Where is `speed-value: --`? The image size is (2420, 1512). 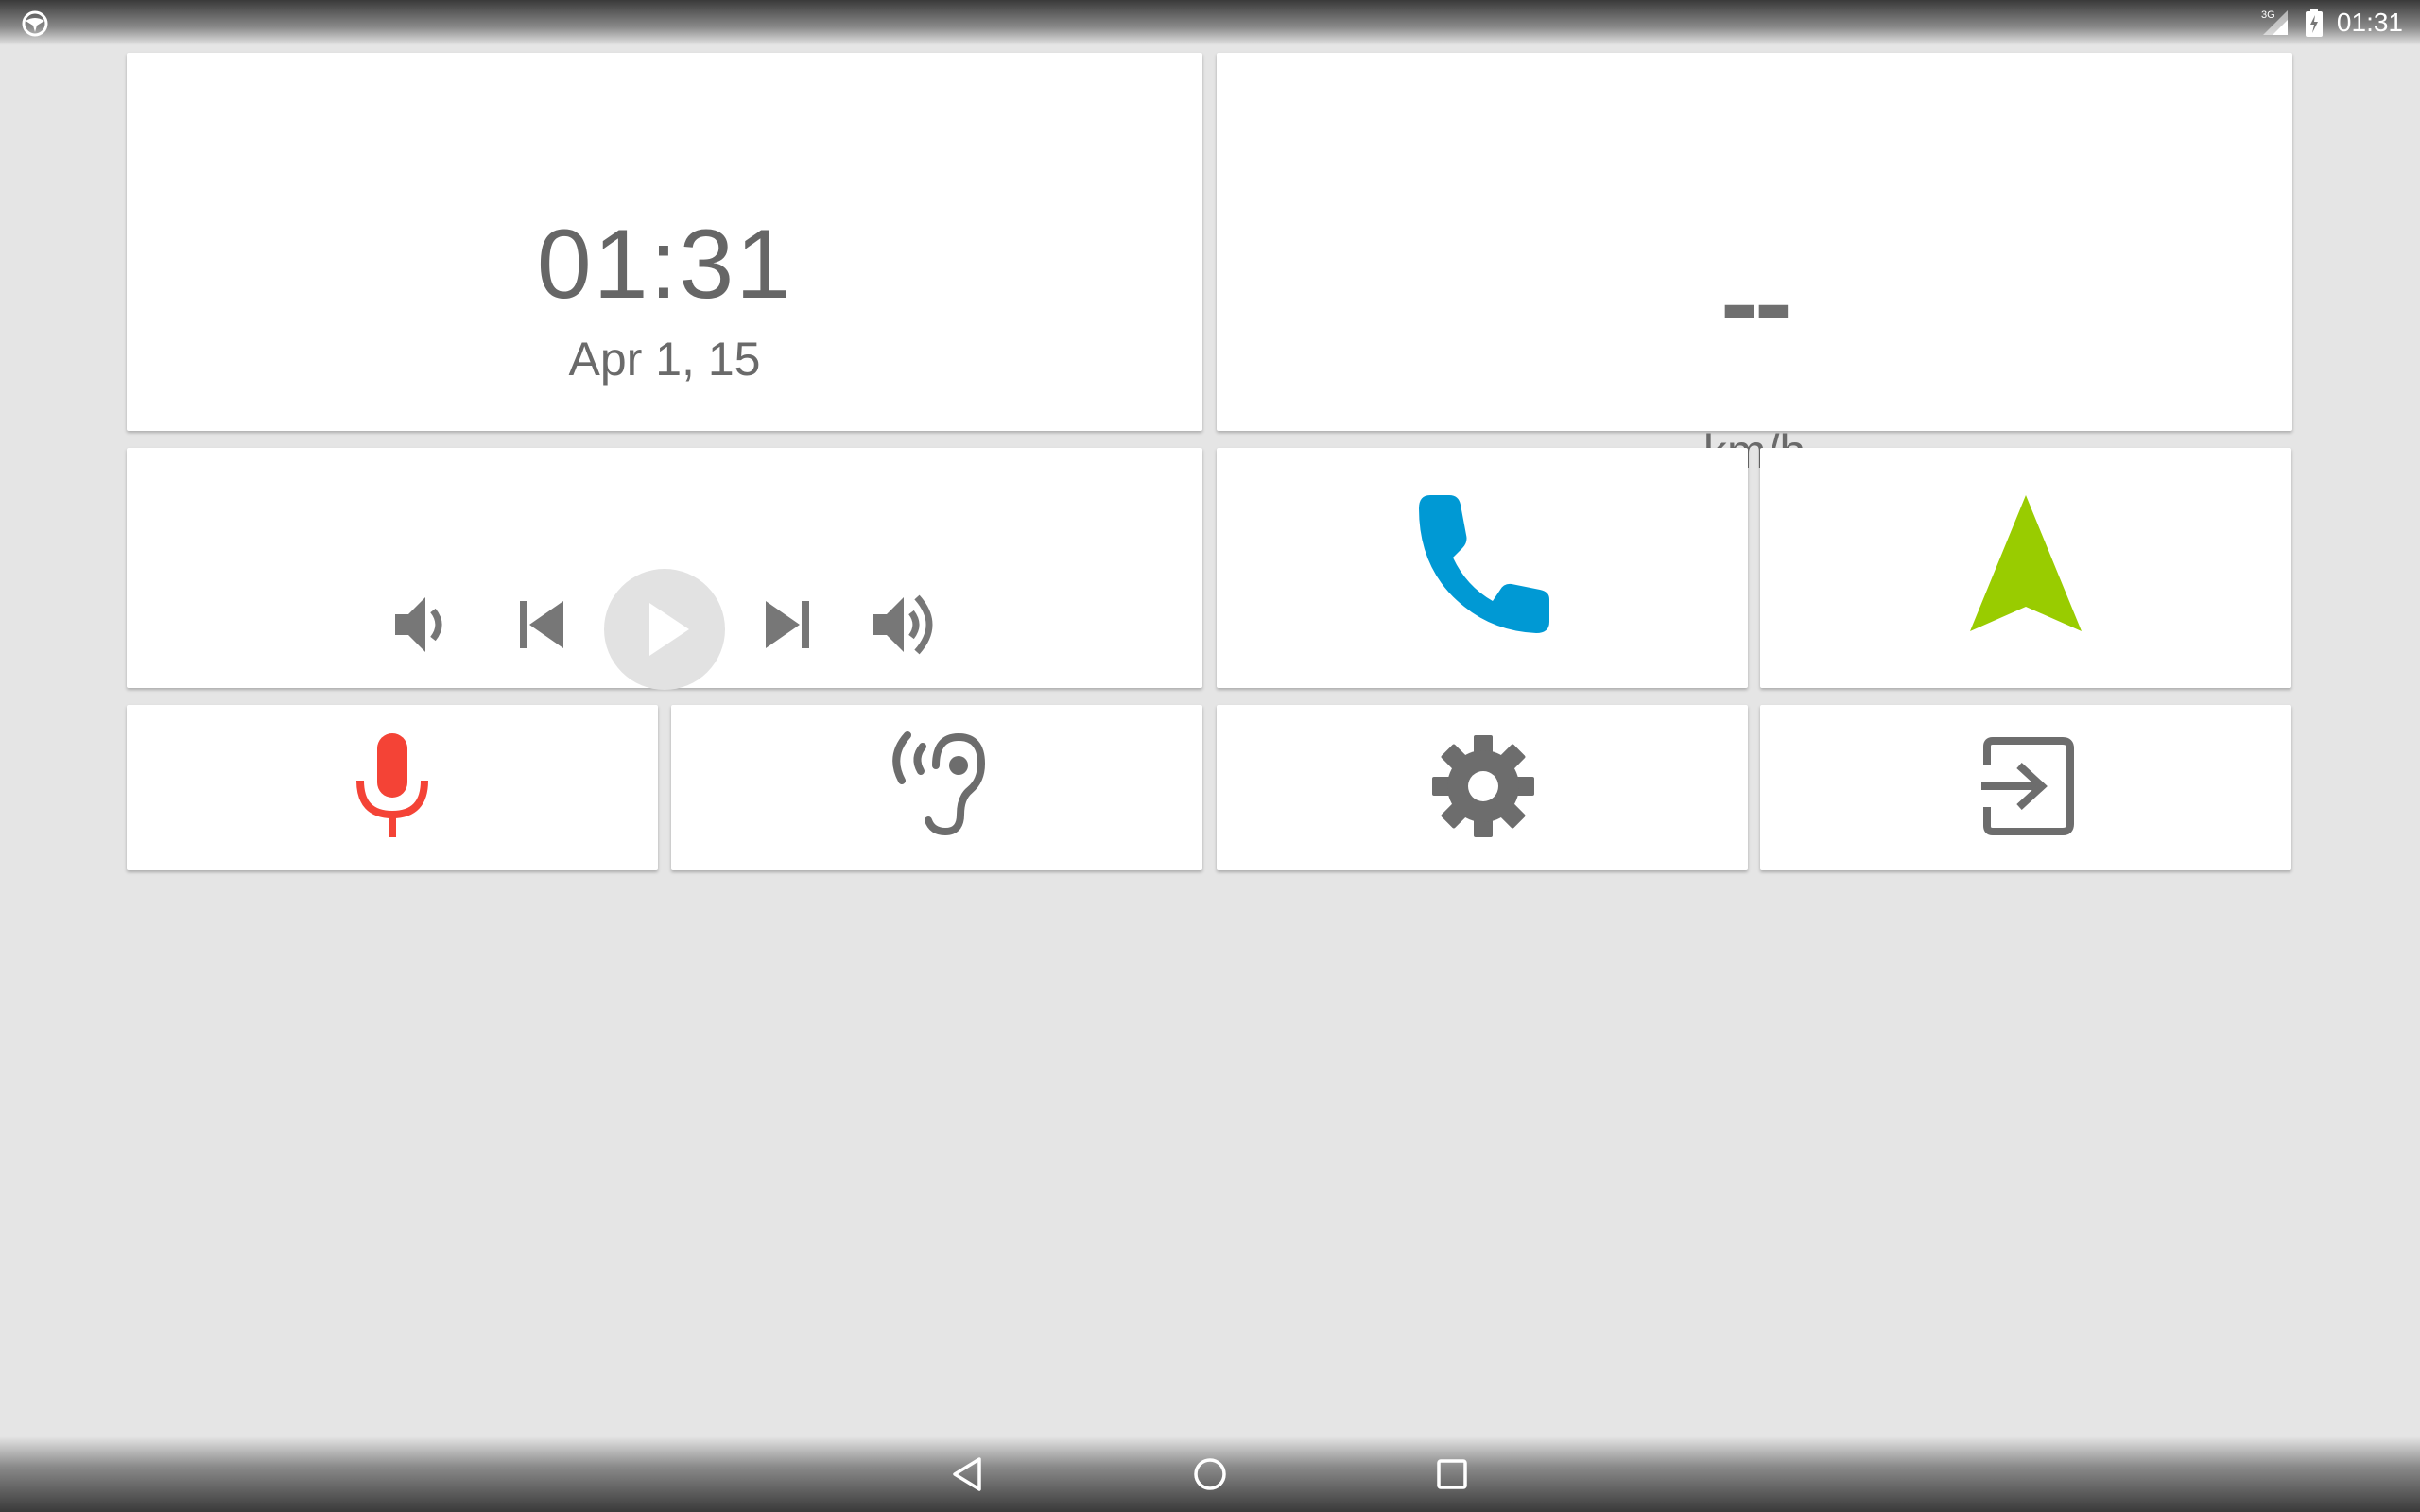 speed-value: -- is located at coordinates (1756, 302).